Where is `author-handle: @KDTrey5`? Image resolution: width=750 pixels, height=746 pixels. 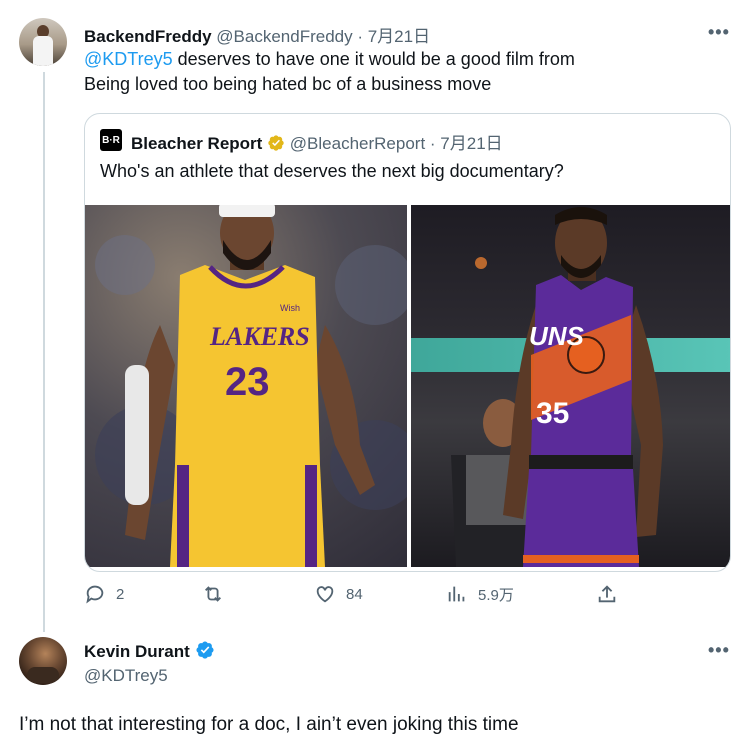
author-handle: @KDTrey5 is located at coordinates (126, 676).